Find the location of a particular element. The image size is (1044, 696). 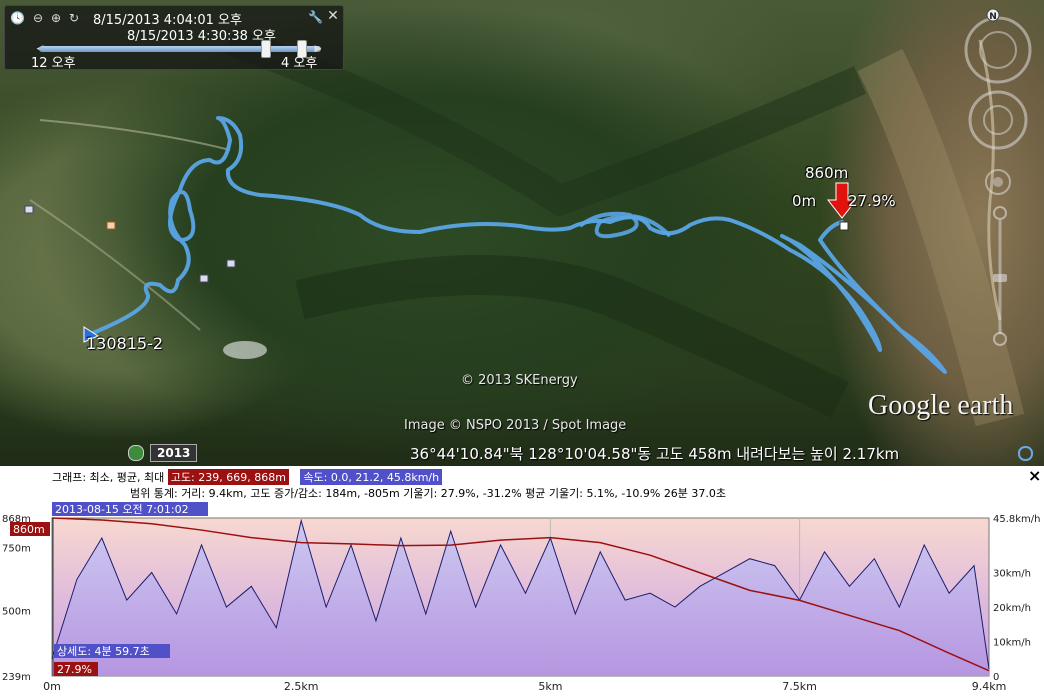

marker-slope-label: 27.9% is located at coordinates (872, 201).